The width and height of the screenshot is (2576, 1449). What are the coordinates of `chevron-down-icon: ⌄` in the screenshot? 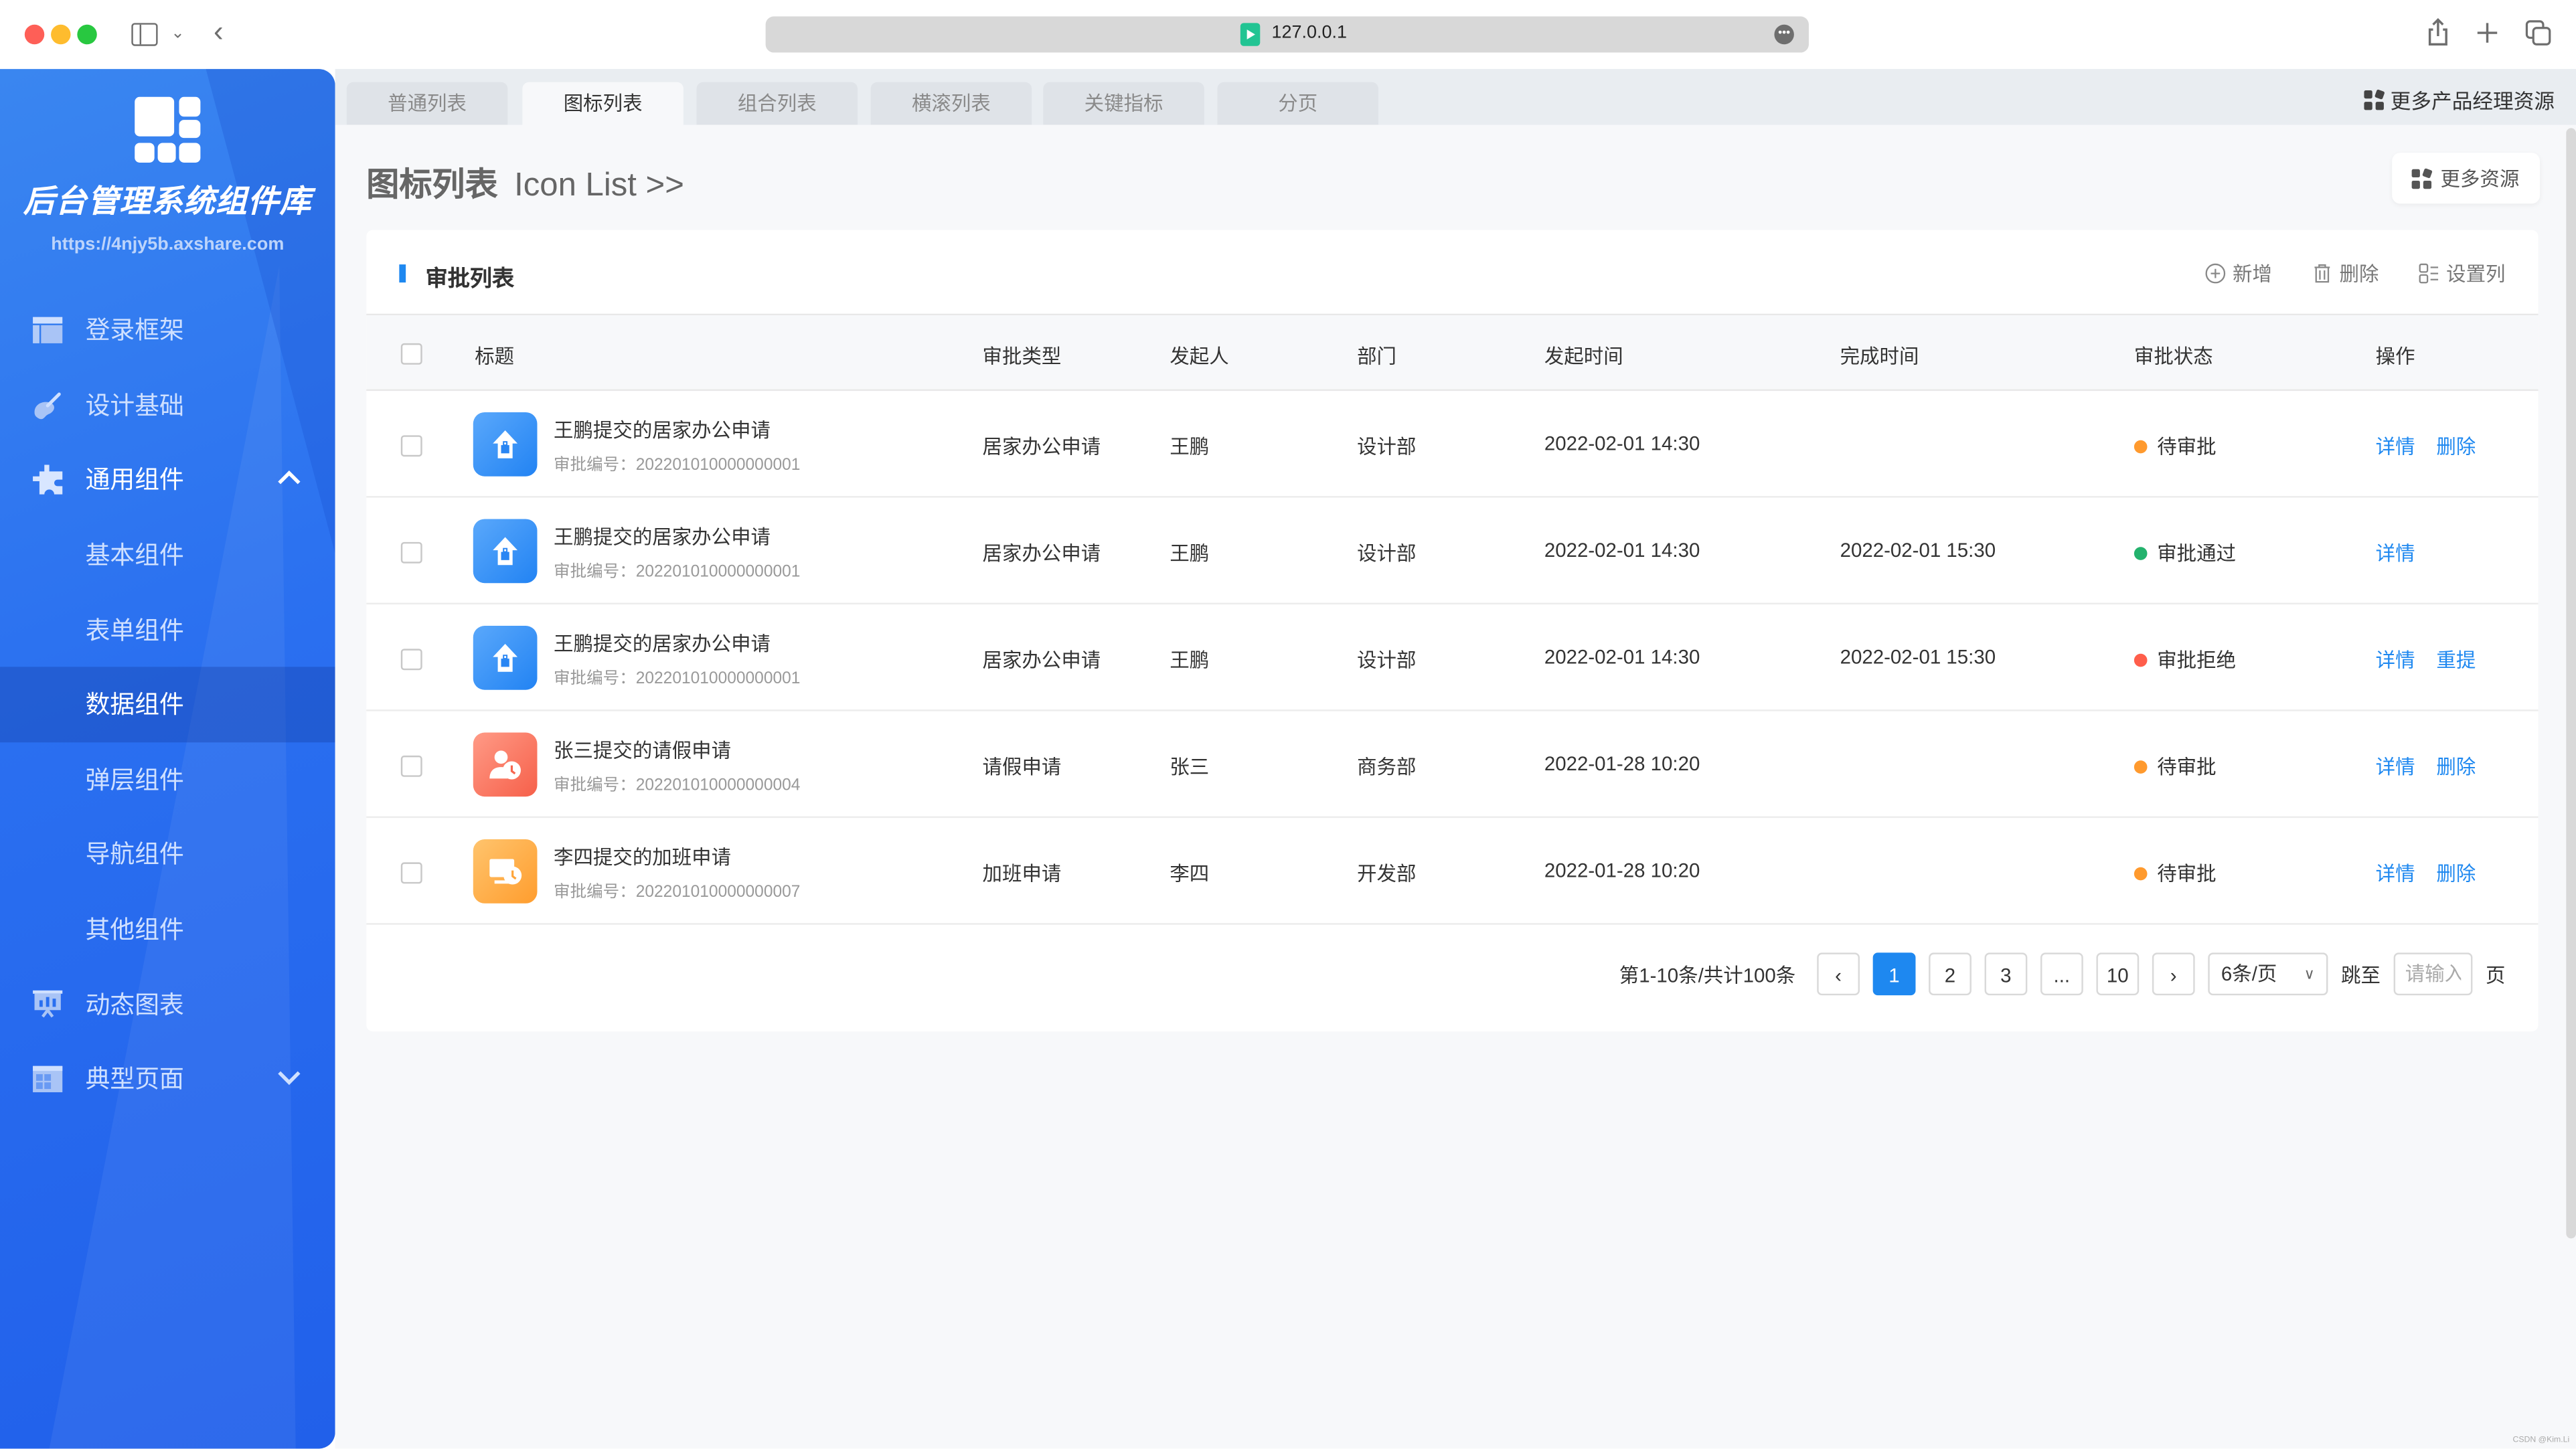 It's located at (178, 34).